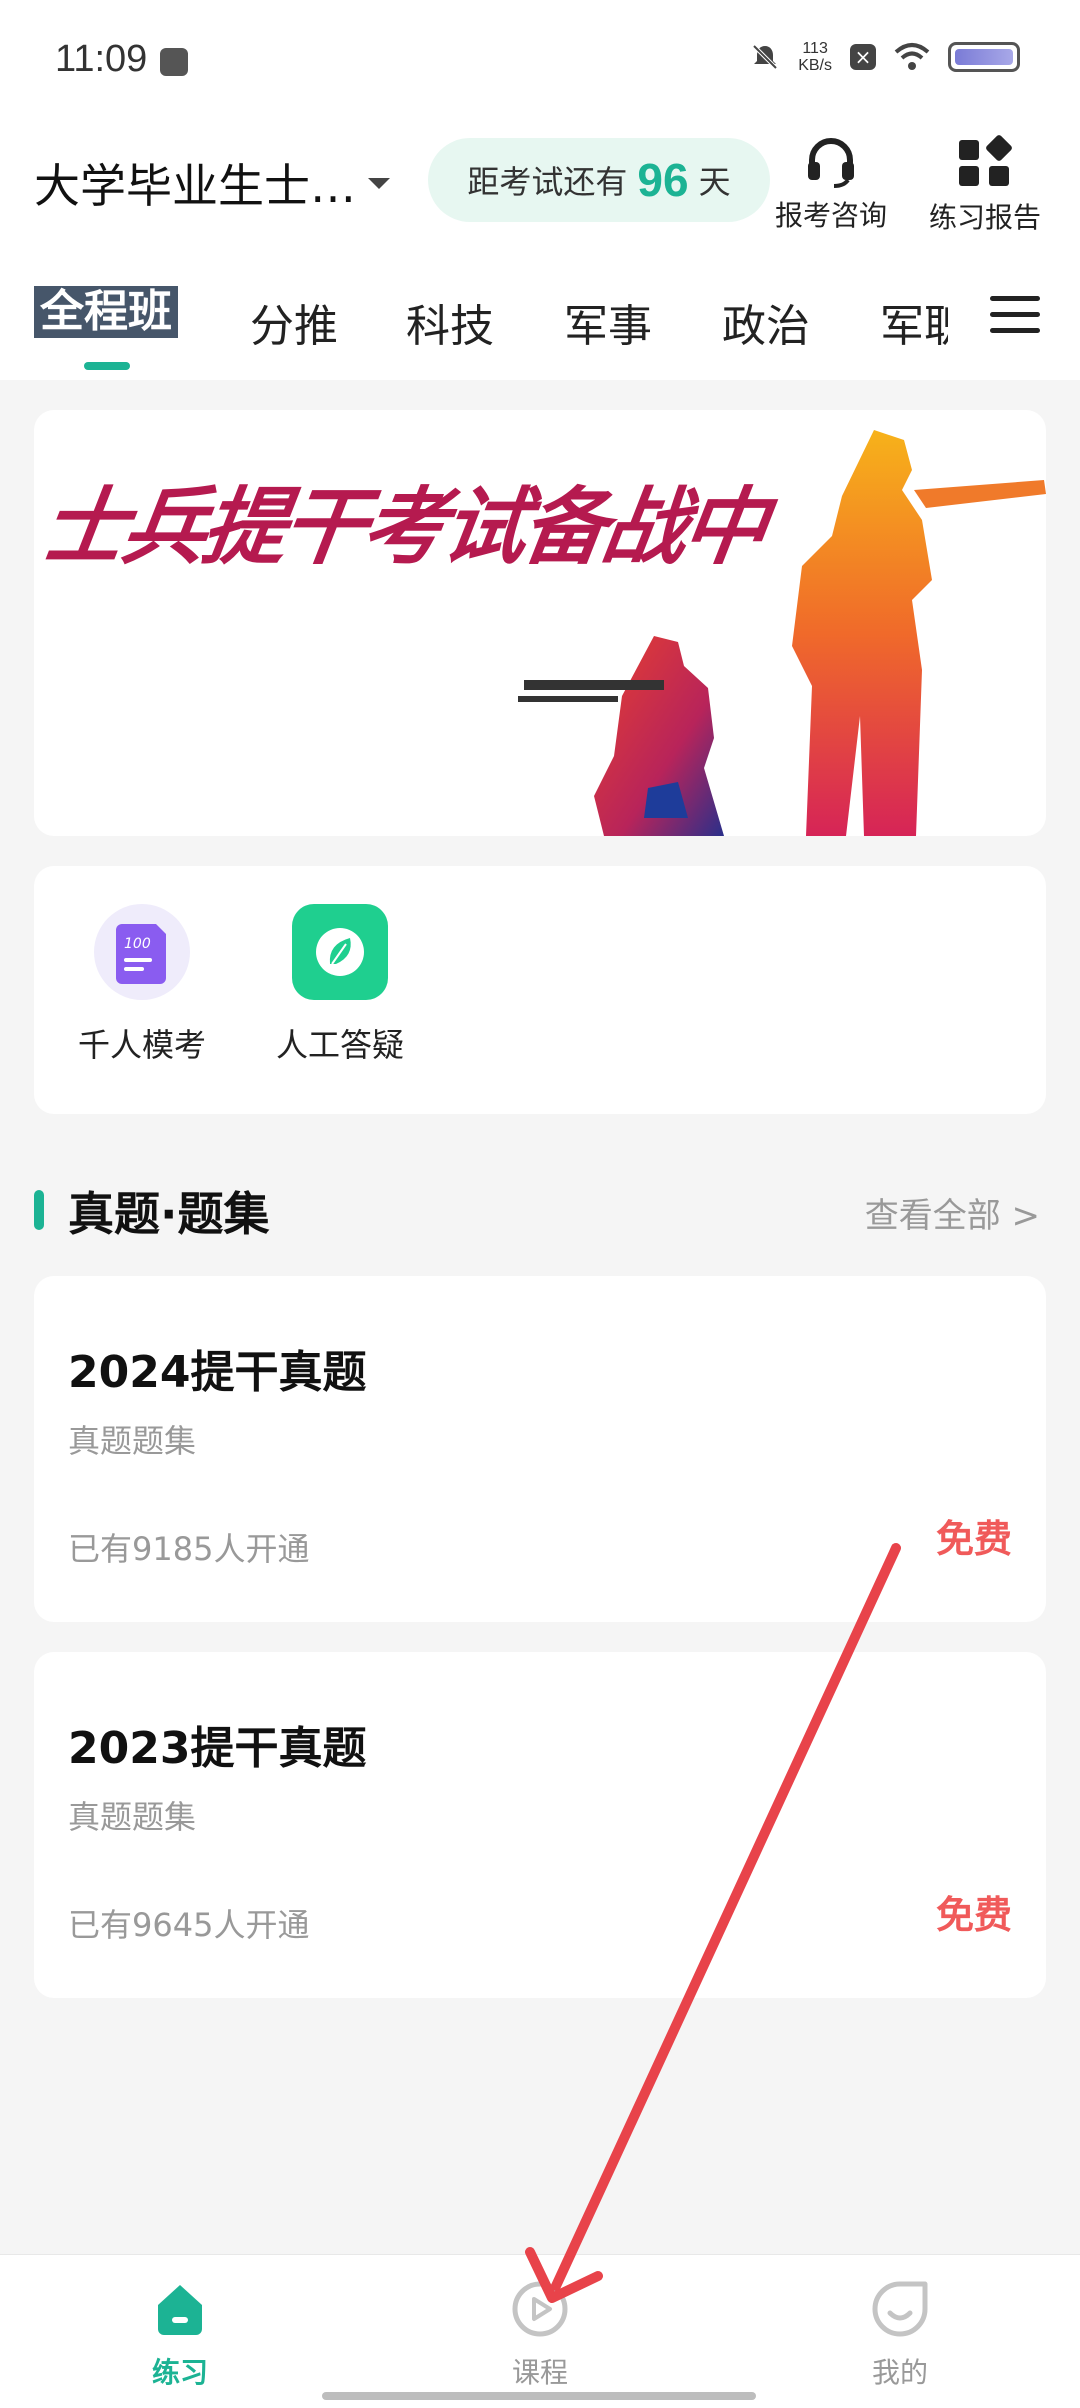 This screenshot has height=2408, width=1080. Describe the element at coordinates (1015, 315) in the screenshot. I see `menu-icon` at that location.